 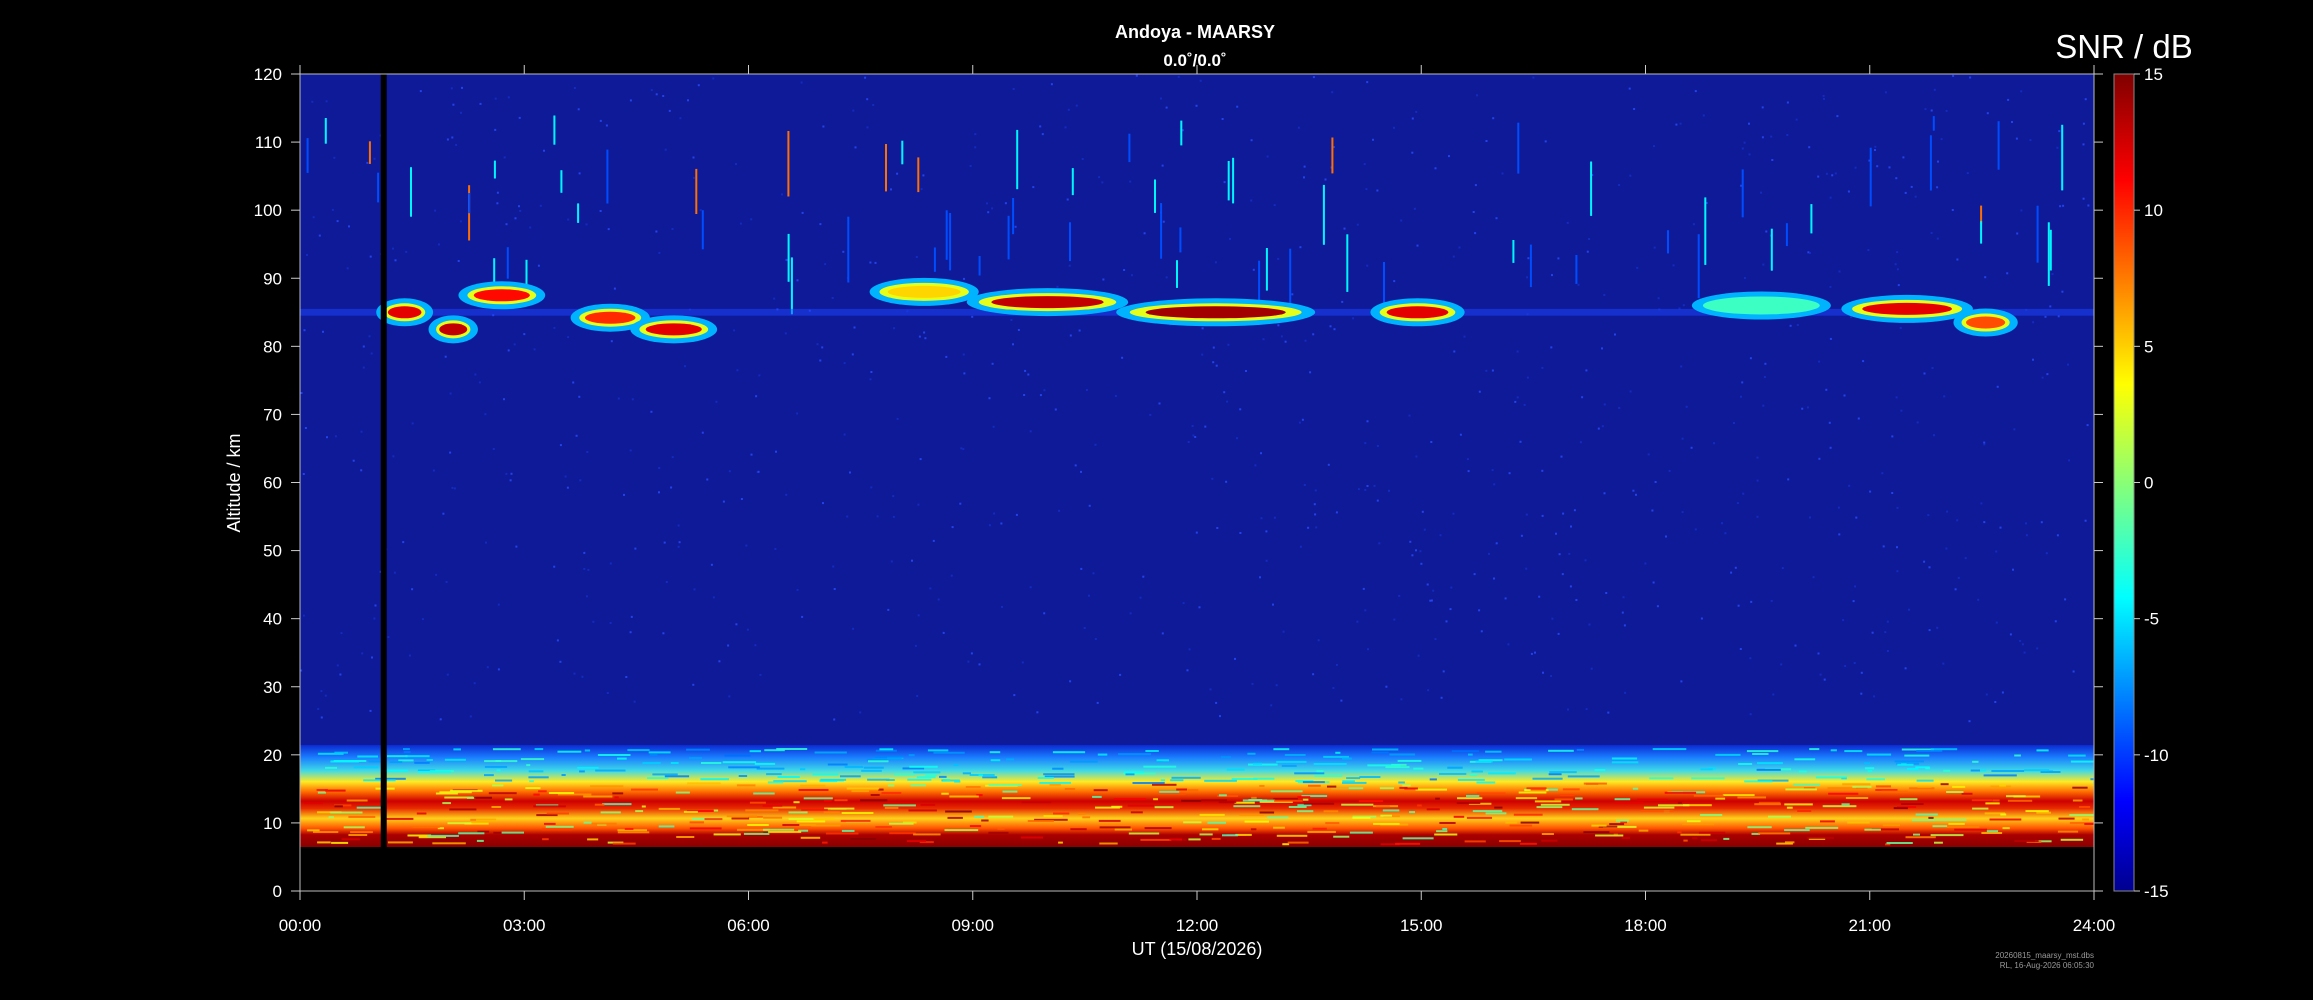 I want to click on x-tick-label: 06:00, so click(x=748, y=925).